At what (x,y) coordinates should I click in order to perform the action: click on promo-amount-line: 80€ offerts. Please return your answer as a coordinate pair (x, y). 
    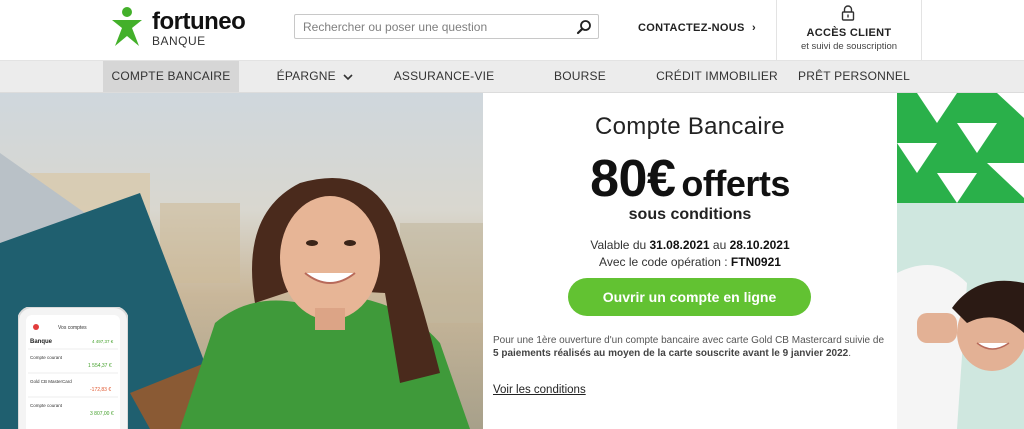
    Looking at the image, I should click on (690, 179).